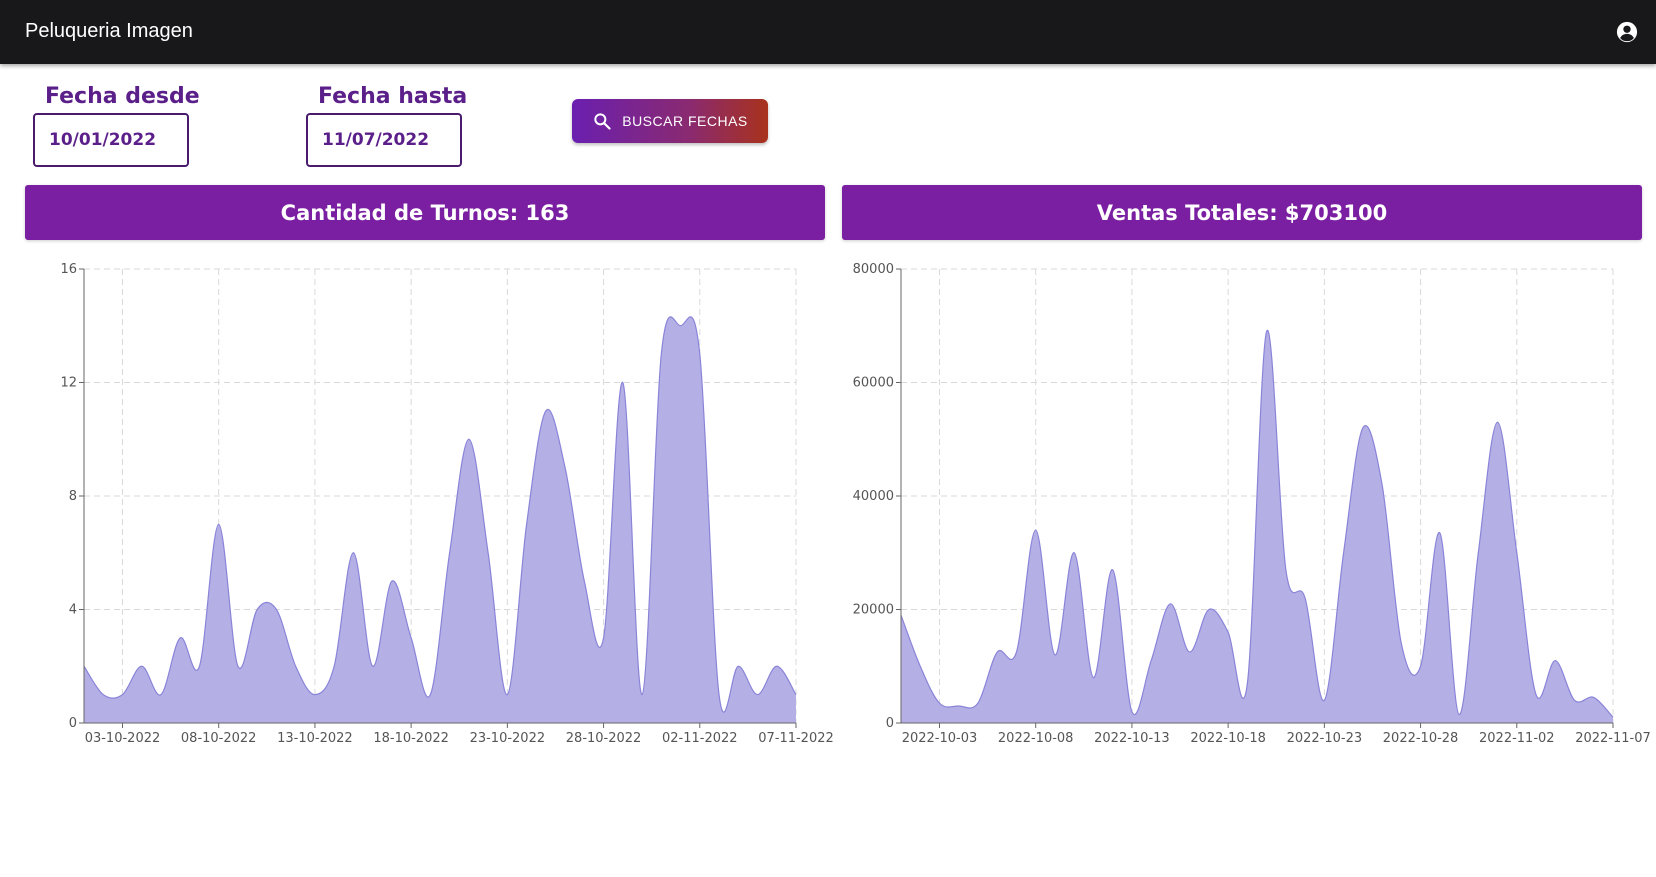  I want to click on ventas-x-tick-label: 2022-11-07, so click(1613, 738).